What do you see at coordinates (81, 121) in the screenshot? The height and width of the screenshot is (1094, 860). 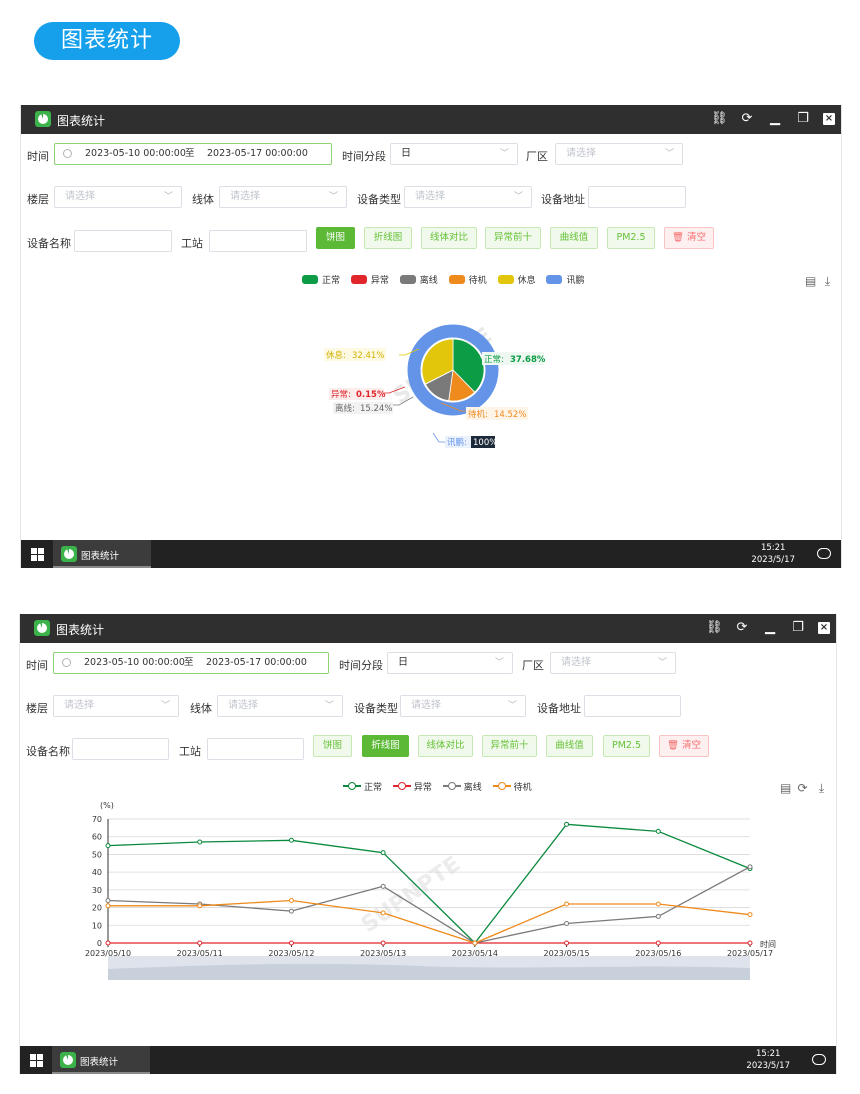 I see `window-title: 图表统计` at bounding box center [81, 121].